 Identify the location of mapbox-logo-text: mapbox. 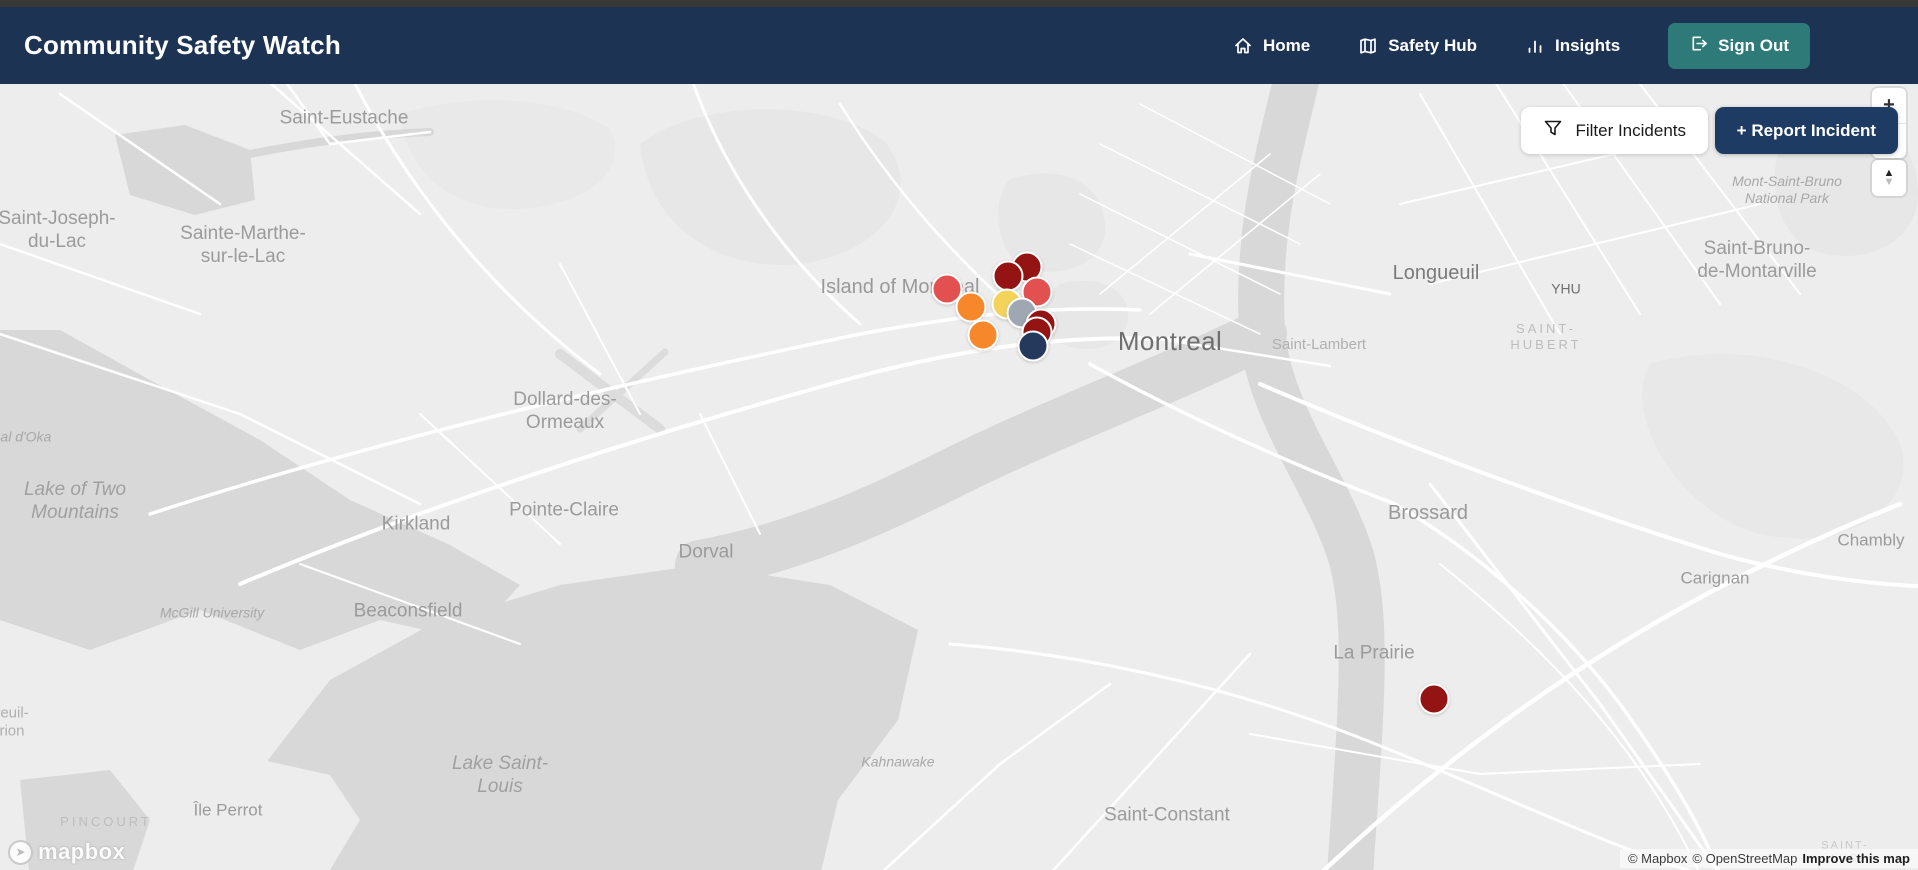
(82, 851).